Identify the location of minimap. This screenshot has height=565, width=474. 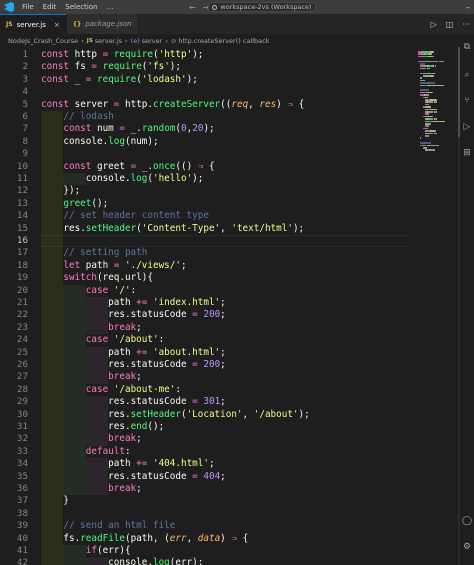
(436, 306).